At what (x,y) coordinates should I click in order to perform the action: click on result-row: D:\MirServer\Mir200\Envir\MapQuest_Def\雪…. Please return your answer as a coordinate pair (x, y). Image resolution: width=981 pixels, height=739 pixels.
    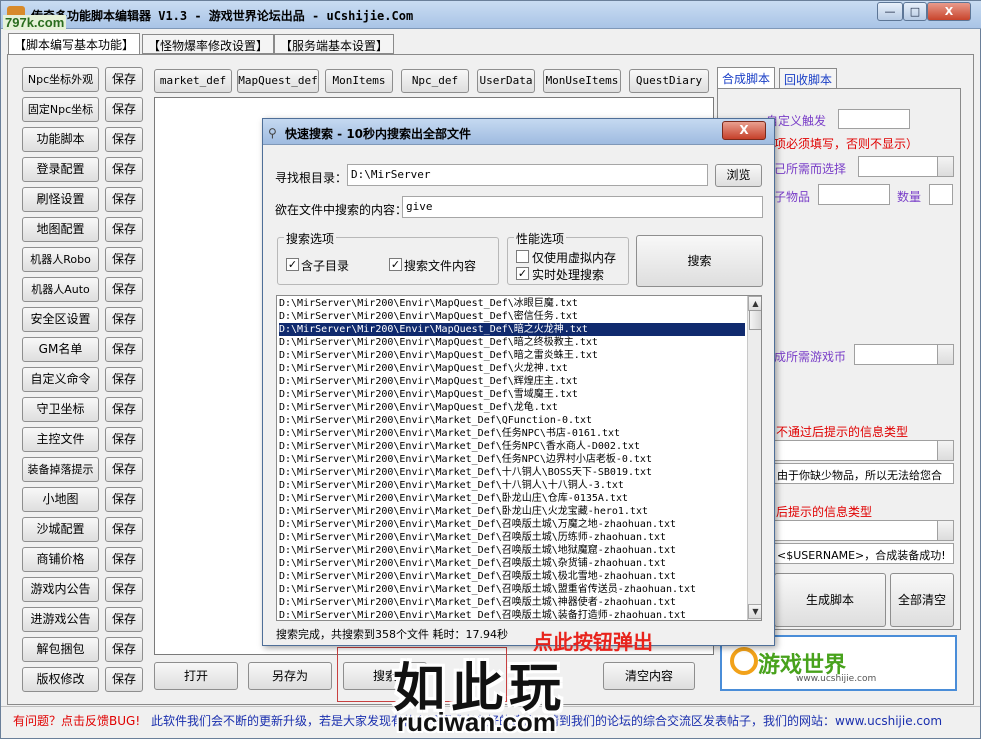
    Looking at the image, I should click on (512, 394).